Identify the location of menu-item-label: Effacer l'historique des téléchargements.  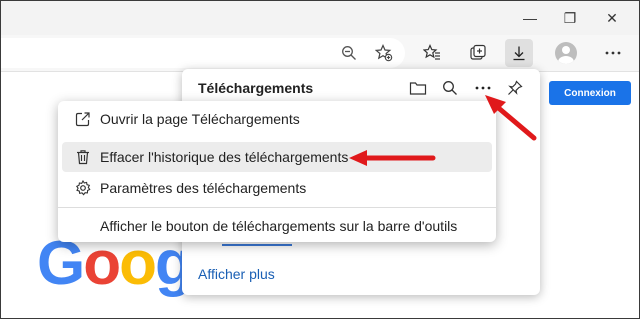
(224, 157).